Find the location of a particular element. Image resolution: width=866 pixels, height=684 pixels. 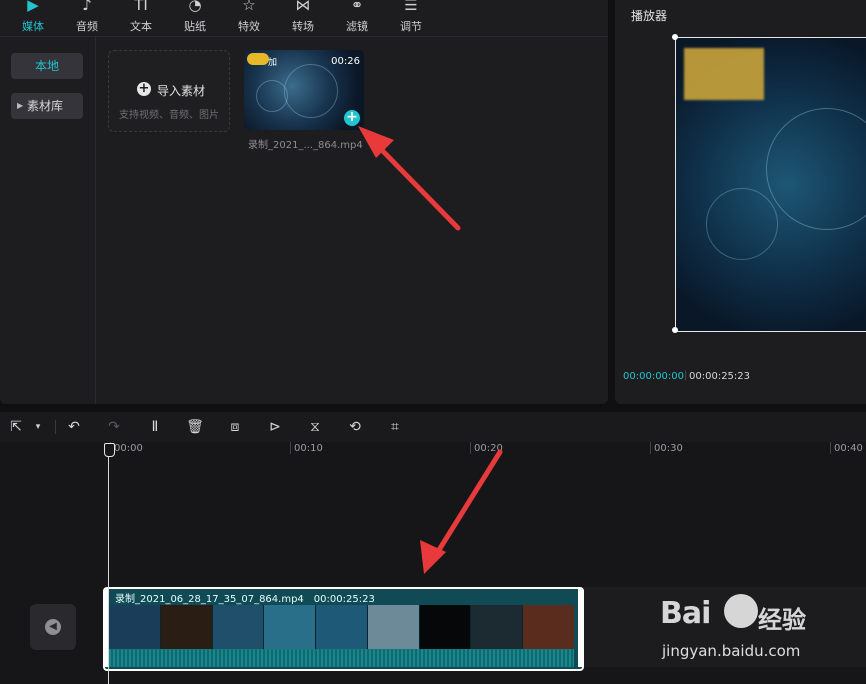

toolbar-audio-label: 音频 is located at coordinates (87, 26).